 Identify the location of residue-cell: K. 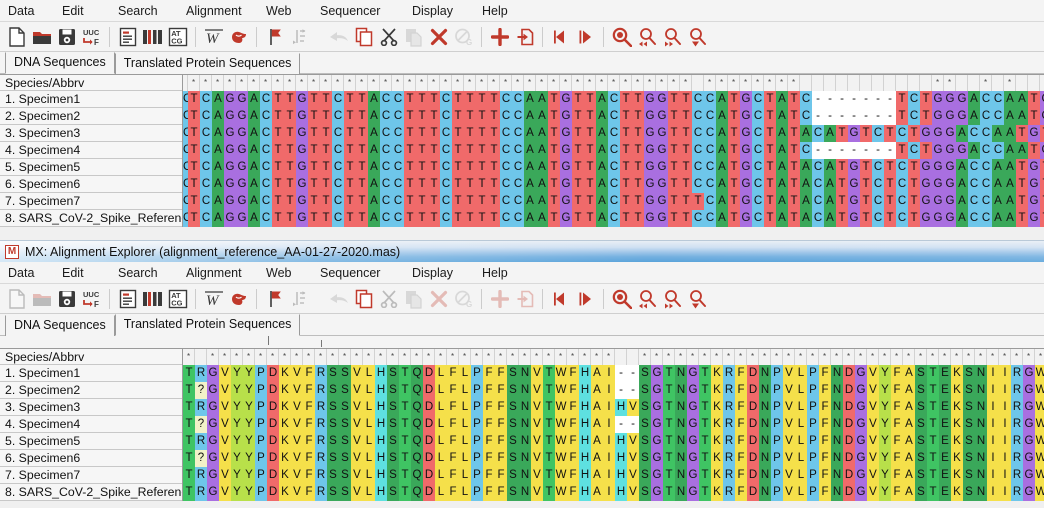
(957, 390).